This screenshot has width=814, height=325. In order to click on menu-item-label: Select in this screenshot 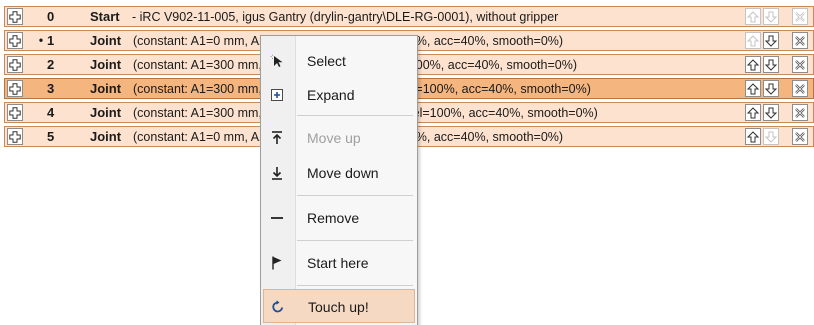, I will do `click(326, 61)`.